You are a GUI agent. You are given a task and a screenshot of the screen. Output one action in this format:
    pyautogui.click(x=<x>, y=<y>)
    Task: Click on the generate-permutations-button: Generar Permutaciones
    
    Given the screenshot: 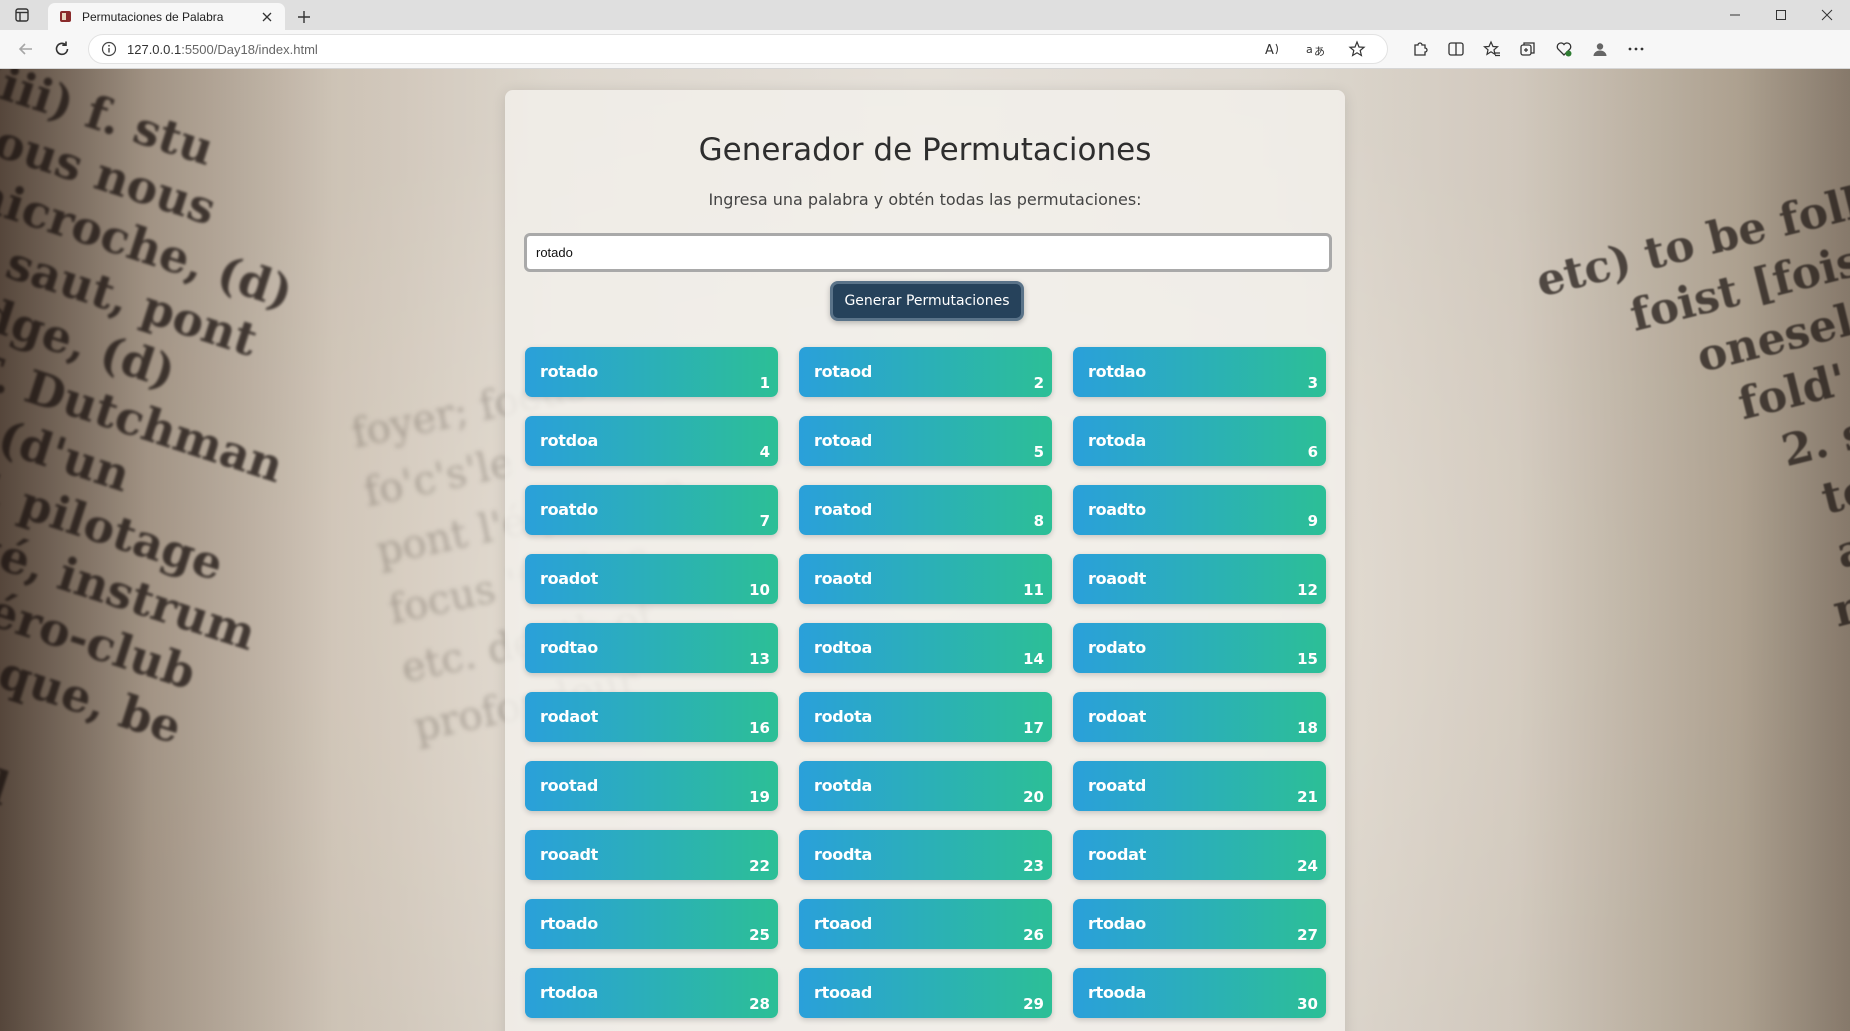 What is the action you would take?
    pyautogui.click(x=927, y=301)
    